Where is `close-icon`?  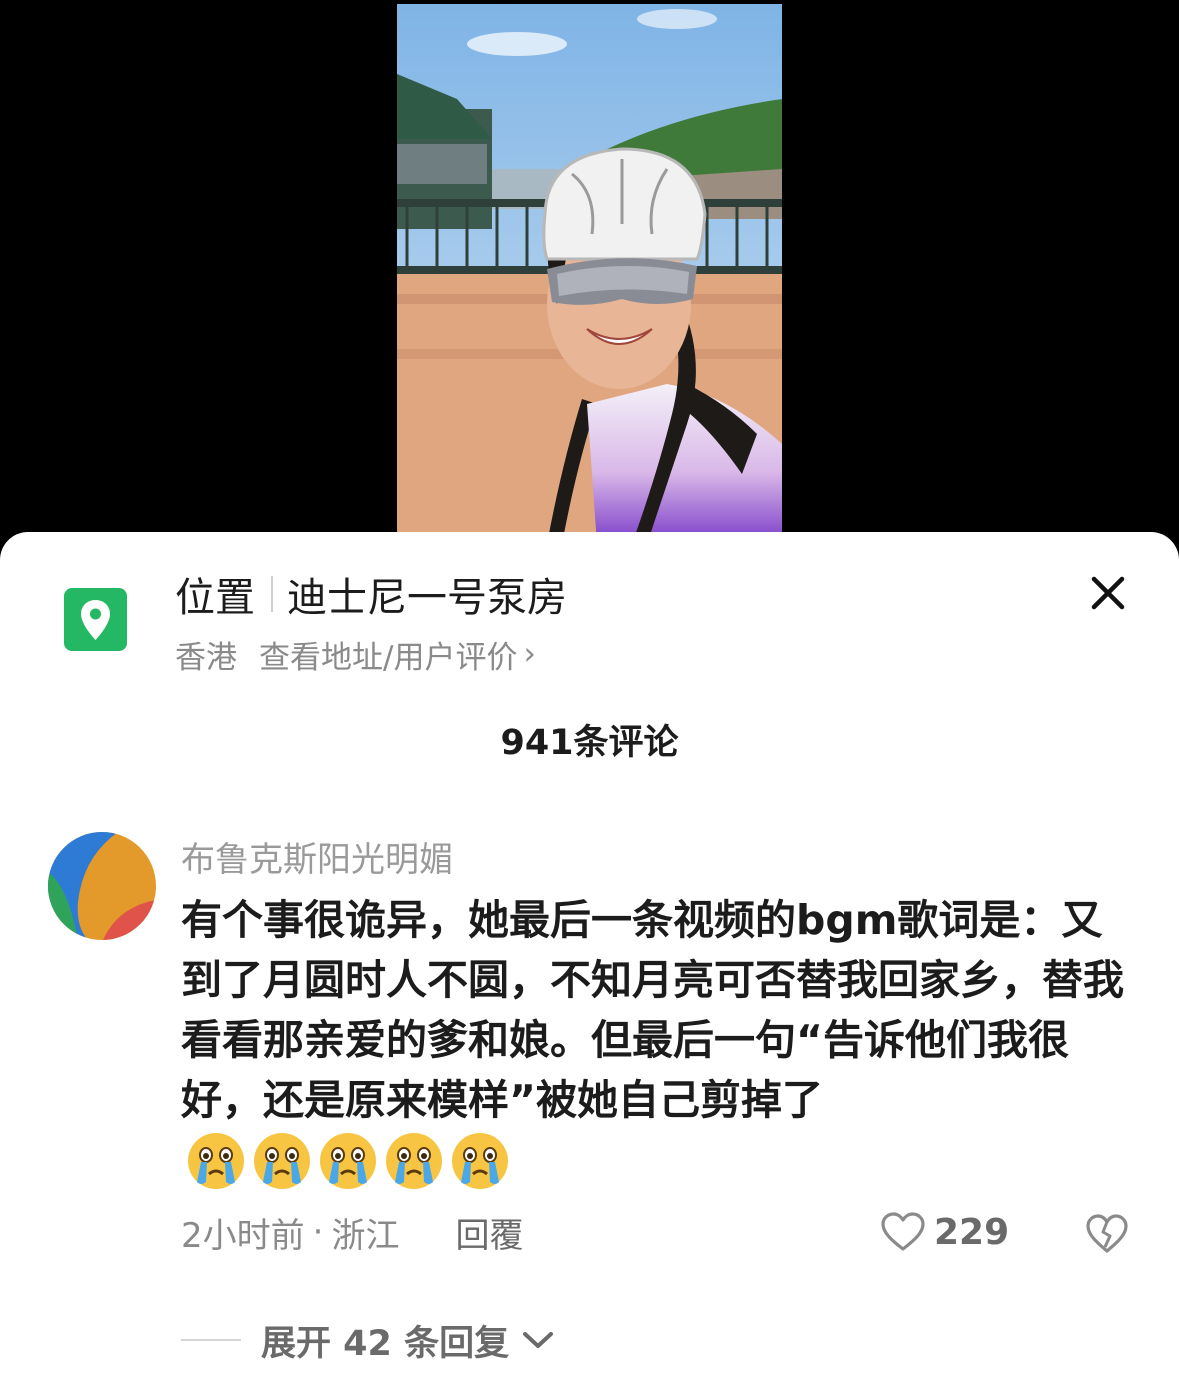
close-icon is located at coordinates (1108, 593).